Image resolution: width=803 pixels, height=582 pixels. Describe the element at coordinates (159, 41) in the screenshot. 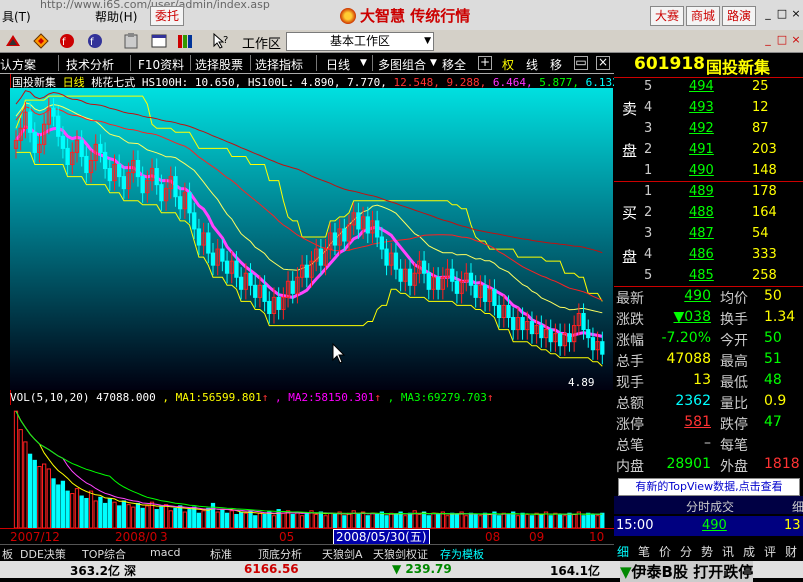

I see `window-layout-icon` at that location.